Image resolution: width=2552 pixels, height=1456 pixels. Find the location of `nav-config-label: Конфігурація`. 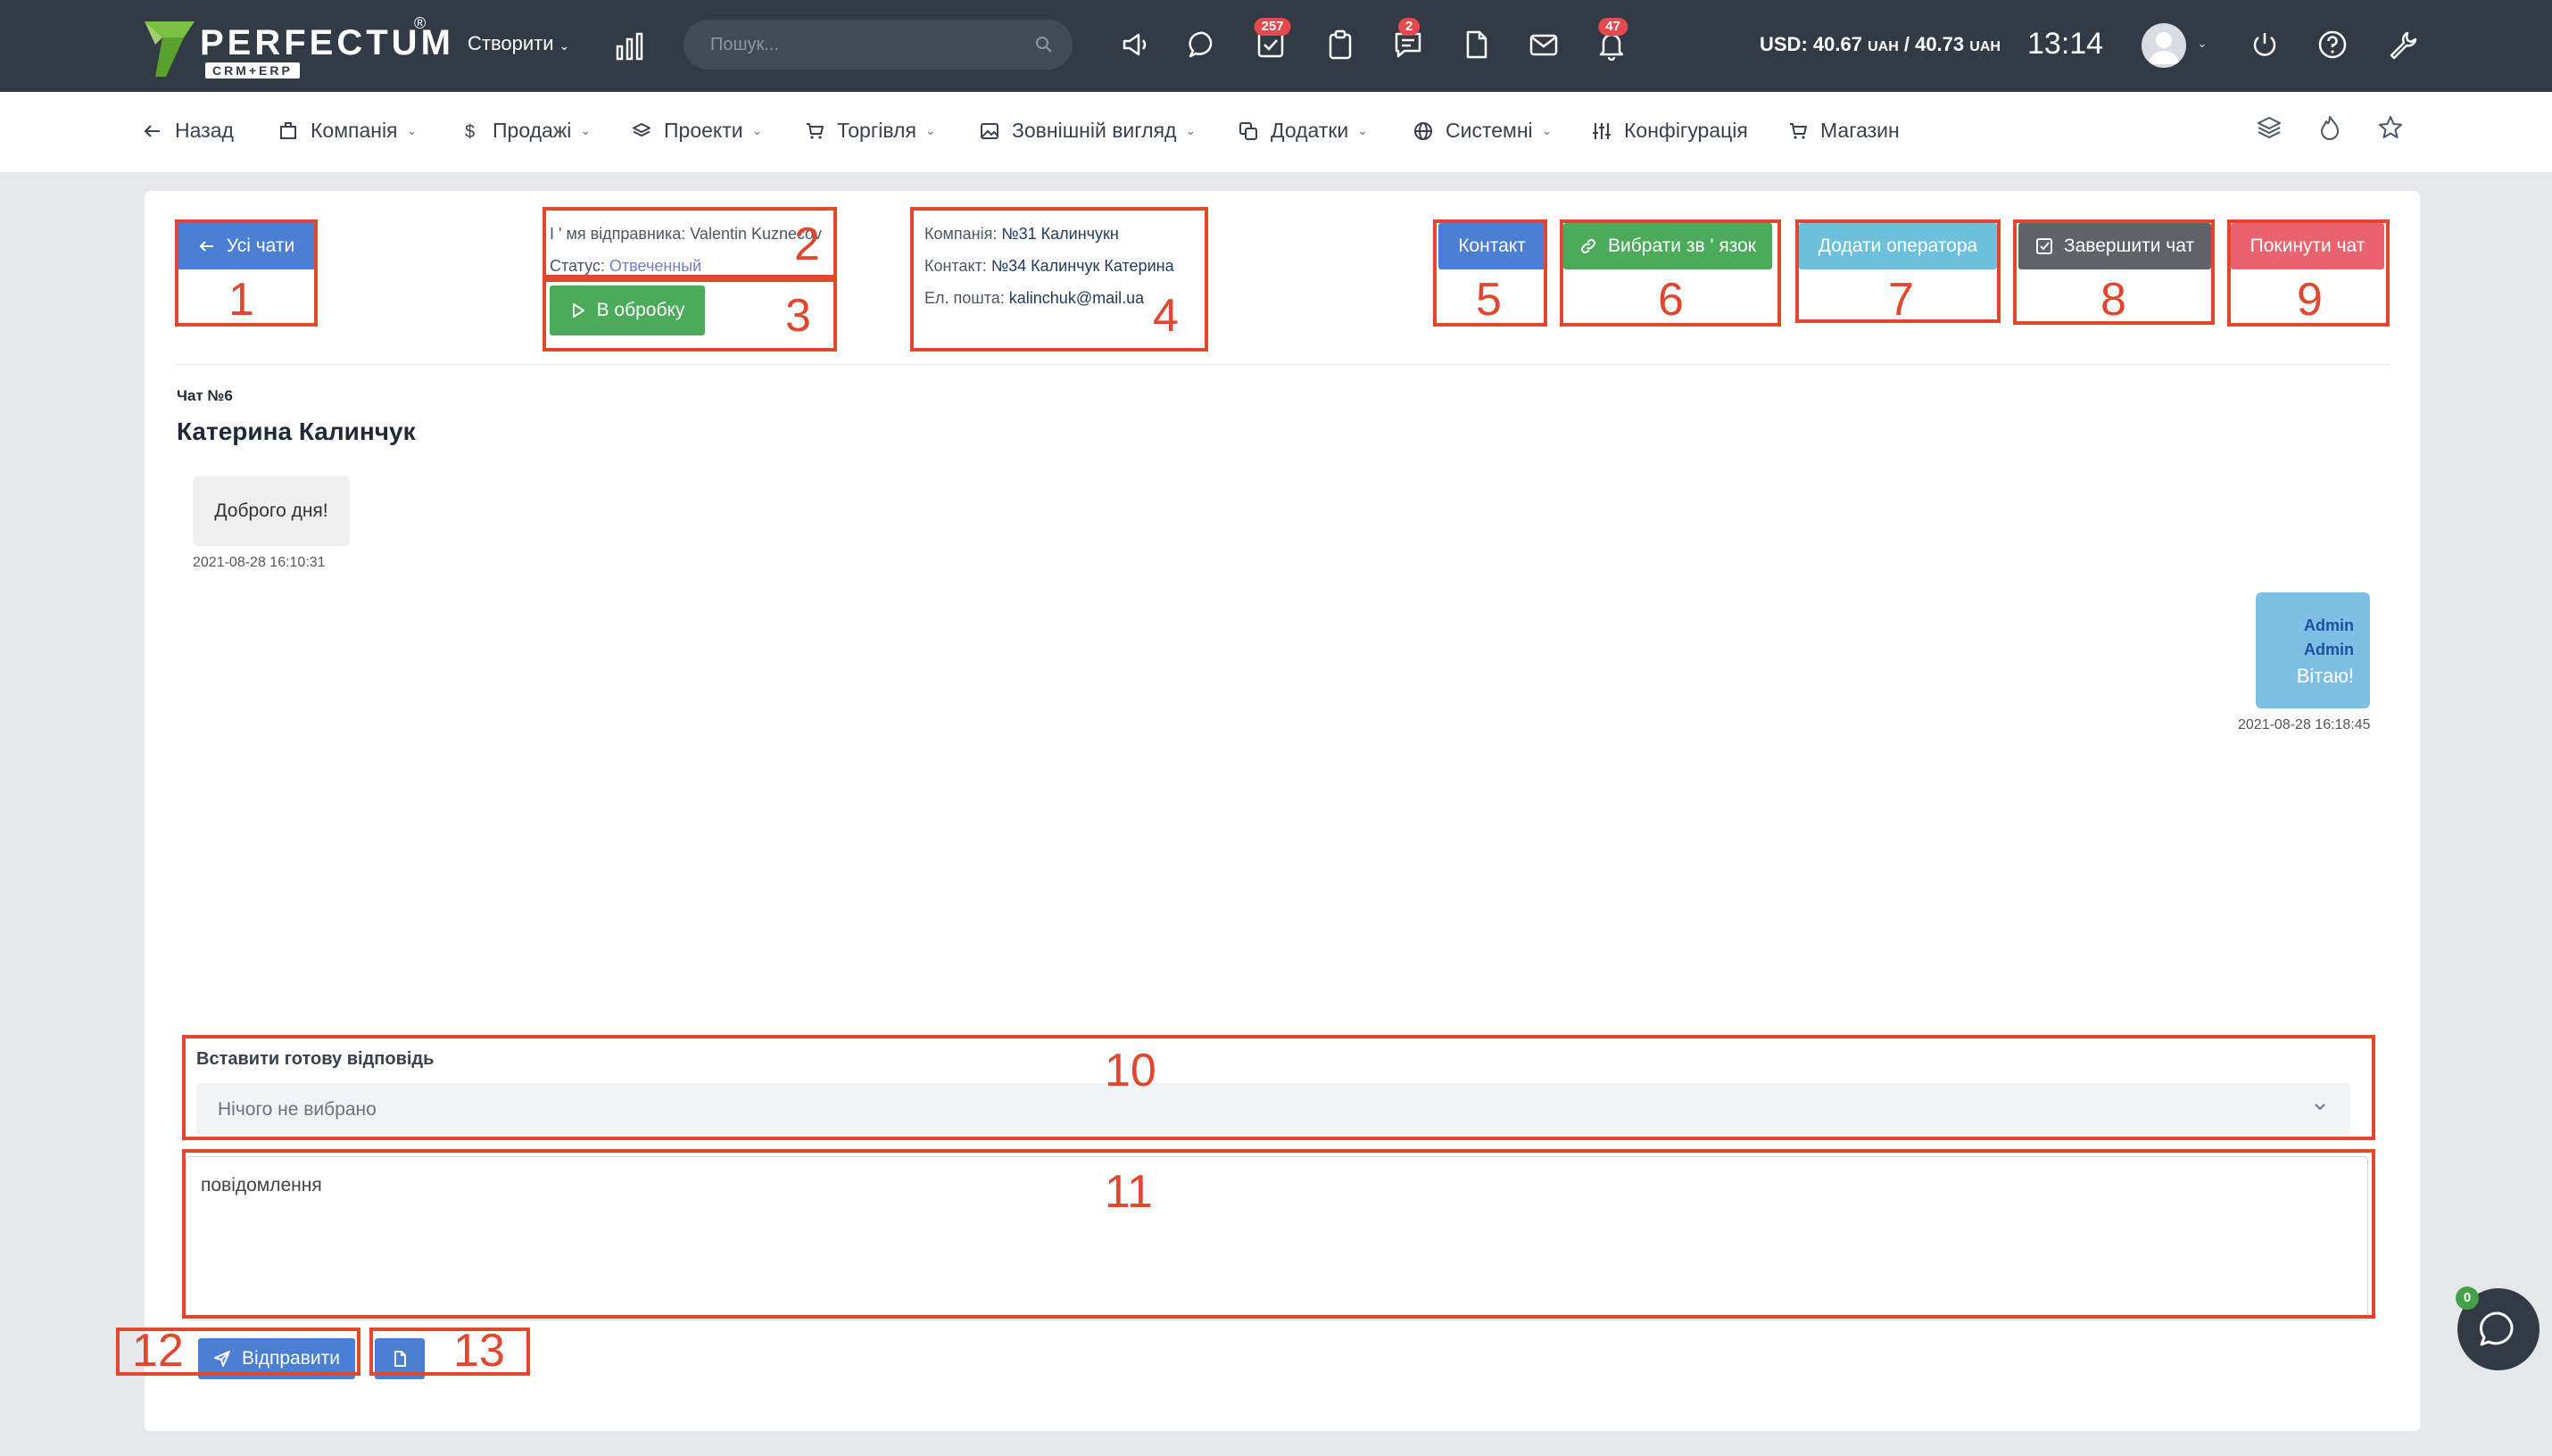

nav-config-label: Конфігурація is located at coordinates (1686, 131).